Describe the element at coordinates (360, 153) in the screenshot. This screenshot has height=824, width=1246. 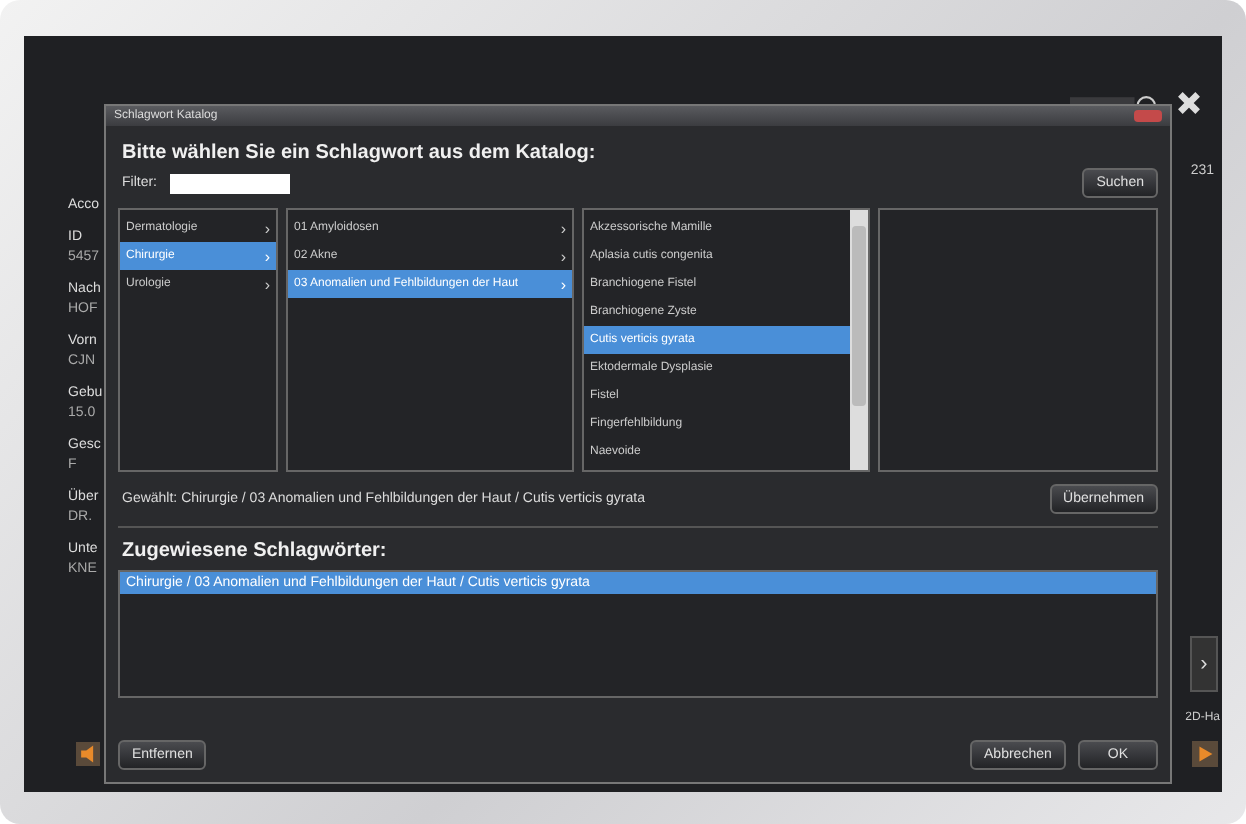
I see `dialog-heading: Bitte wählen Sie ein Schlagwort aus dem Katalog:` at that location.